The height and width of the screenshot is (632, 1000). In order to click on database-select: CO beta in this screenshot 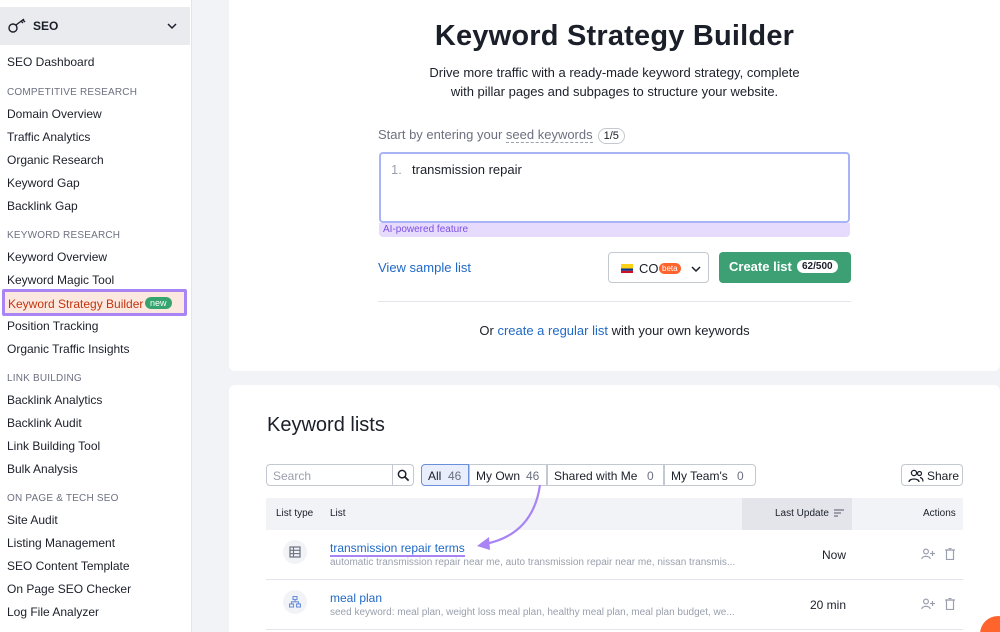, I will do `click(658, 267)`.